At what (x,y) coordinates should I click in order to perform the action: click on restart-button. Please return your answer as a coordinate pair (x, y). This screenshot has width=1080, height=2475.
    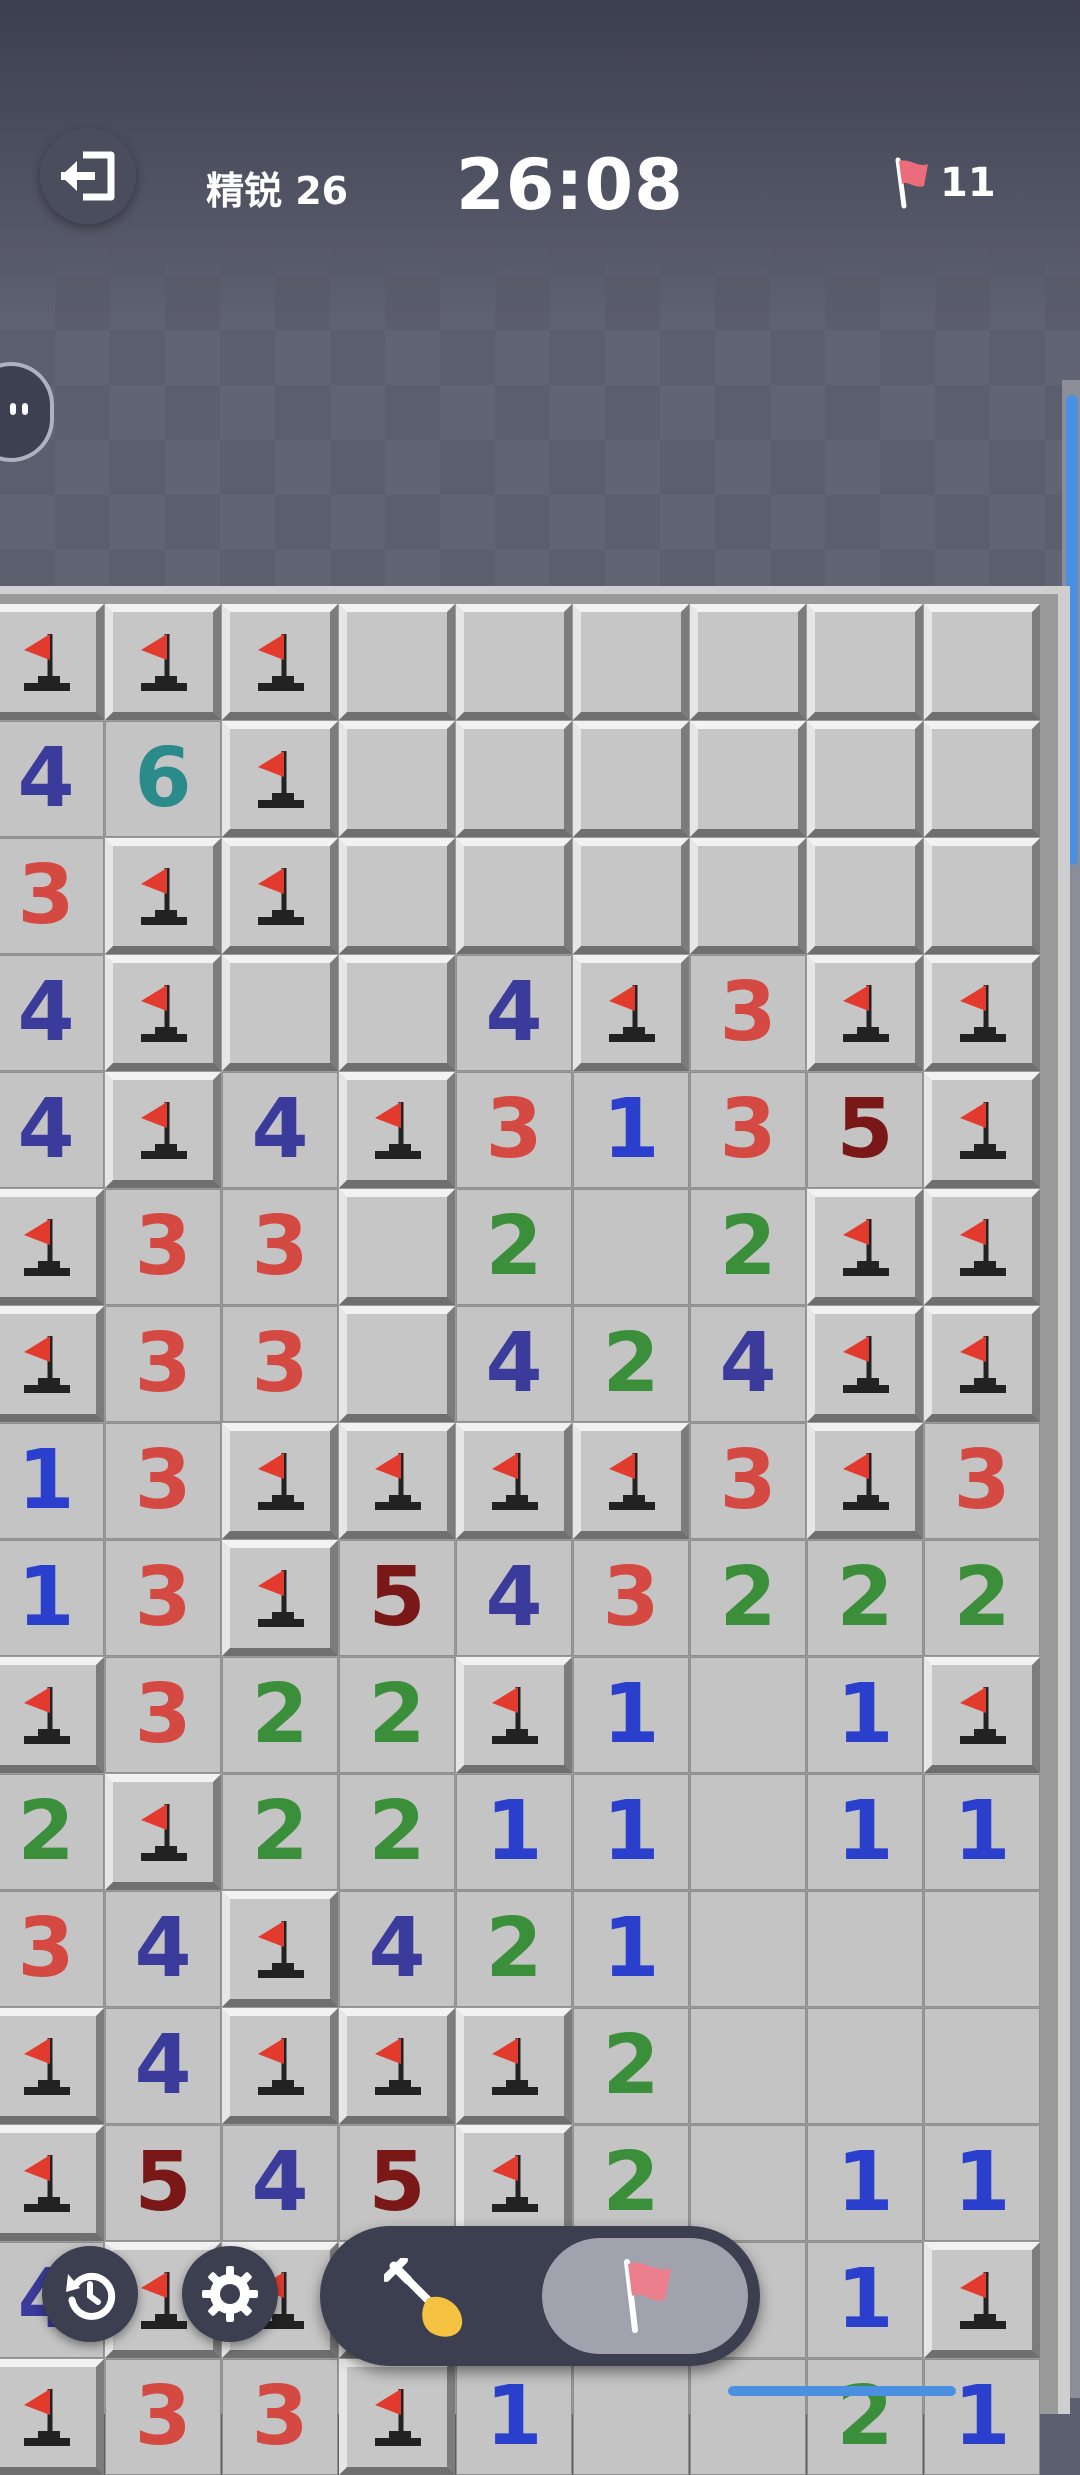
    Looking at the image, I should click on (90, 2294).